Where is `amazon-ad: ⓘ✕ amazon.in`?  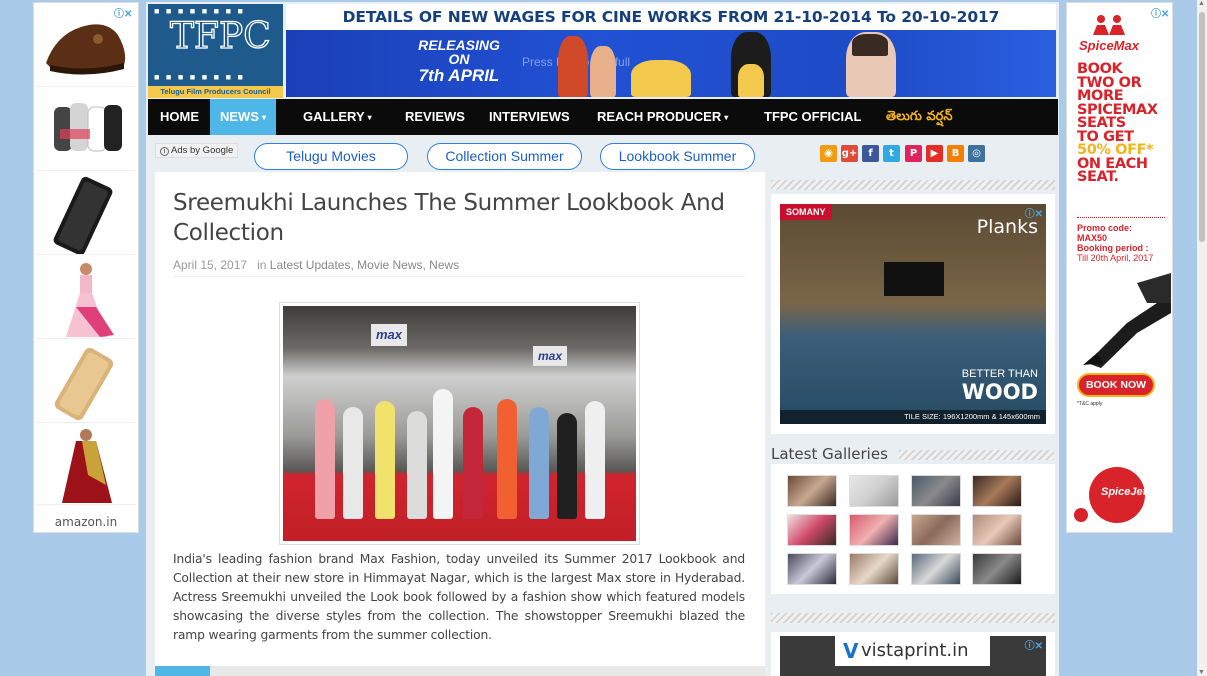
amazon-ad: ⓘ✕ amazon.in is located at coordinates (86, 267).